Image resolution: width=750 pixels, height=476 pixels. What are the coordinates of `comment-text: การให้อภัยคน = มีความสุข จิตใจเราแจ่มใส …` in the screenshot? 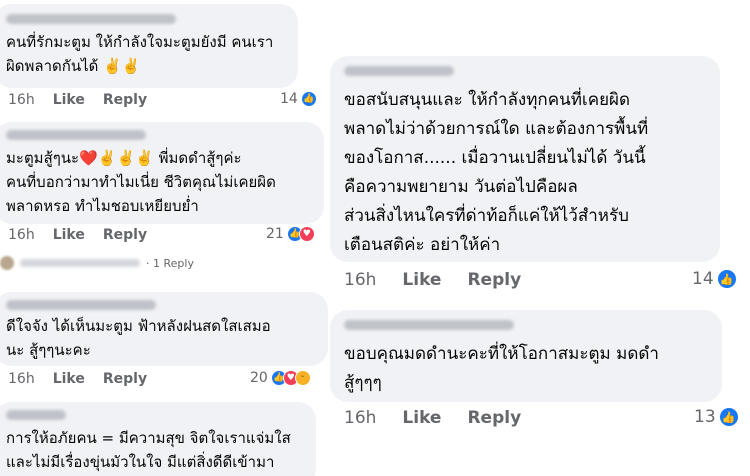 It's located at (148, 450).